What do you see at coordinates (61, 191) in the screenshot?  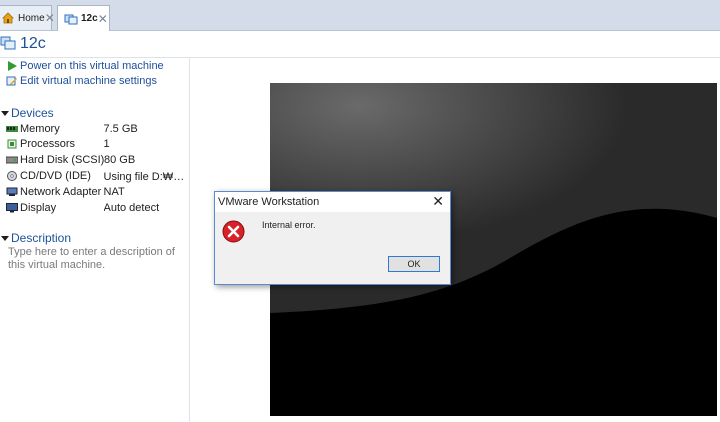 I see `device-name: Network Adapter` at bounding box center [61, 191].